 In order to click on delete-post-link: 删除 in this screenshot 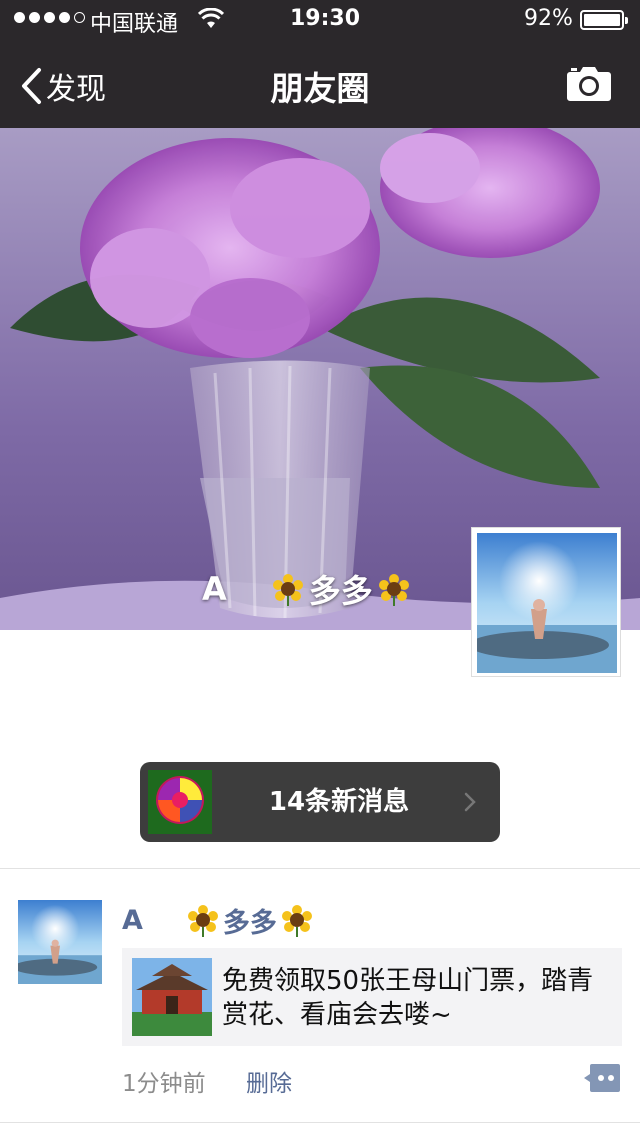, I will do `click(269, 1081)`.